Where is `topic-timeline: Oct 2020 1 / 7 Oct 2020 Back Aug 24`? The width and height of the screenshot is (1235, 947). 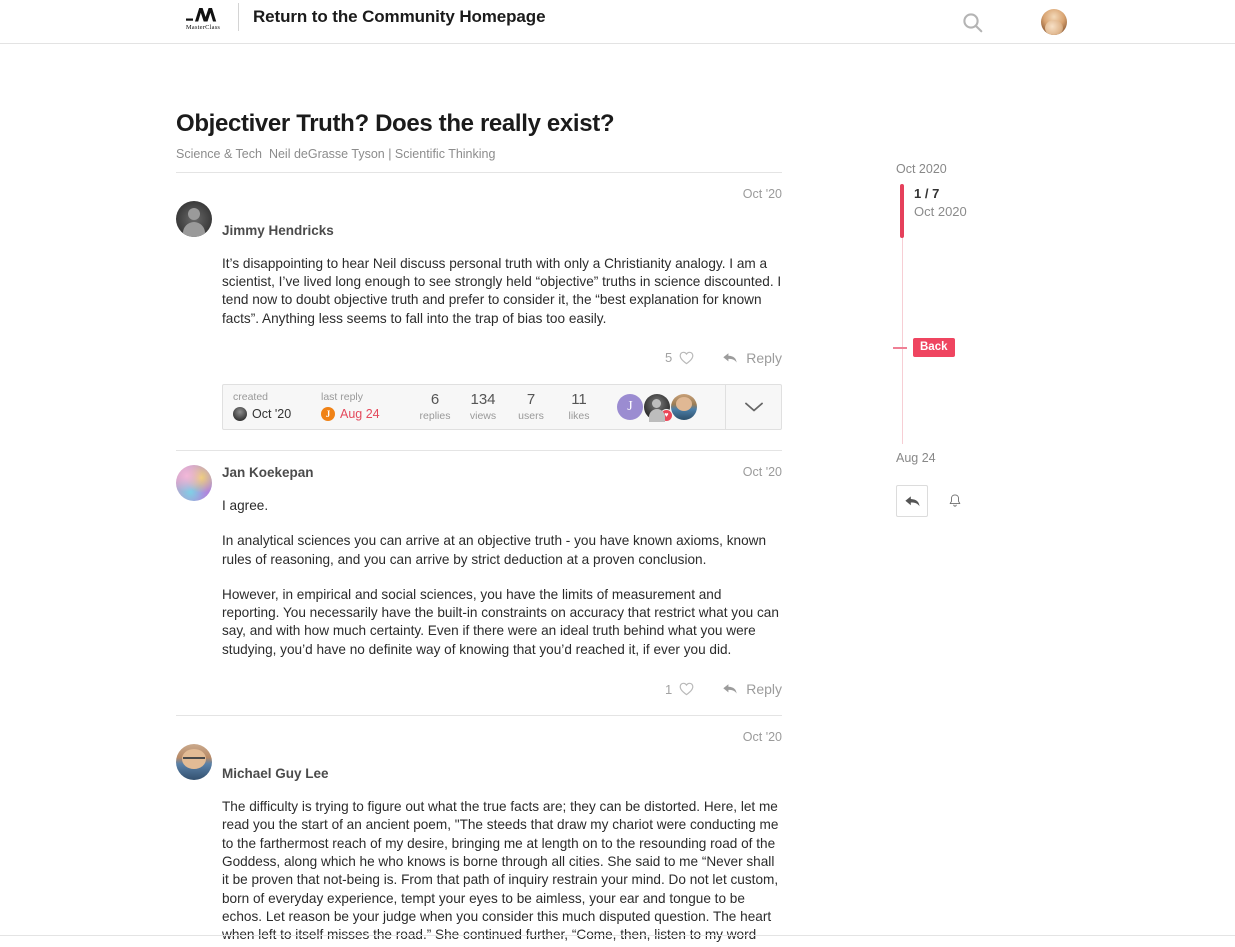 topic-timeline: Oct 2020 1 / 7 Oct 2020 Back Aug 24 is located at coordinates (969, 339).